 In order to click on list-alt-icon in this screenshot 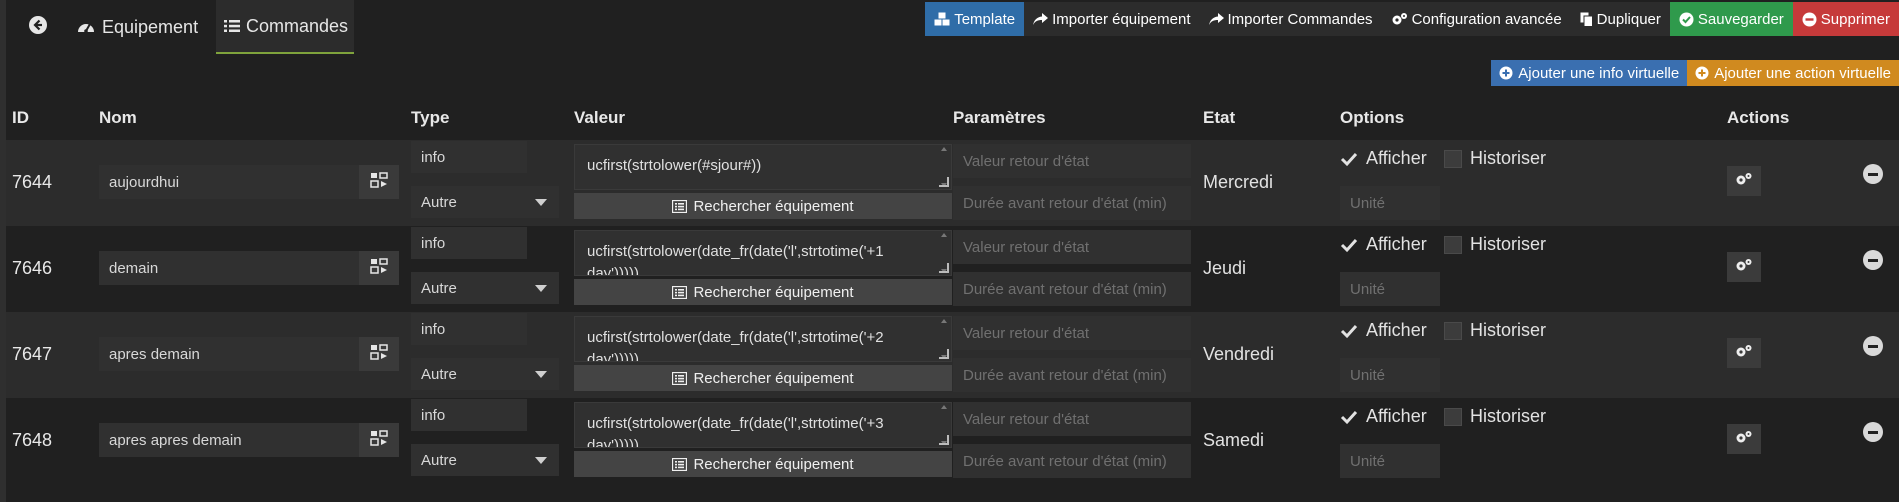, I will do `click(680, 292)`.